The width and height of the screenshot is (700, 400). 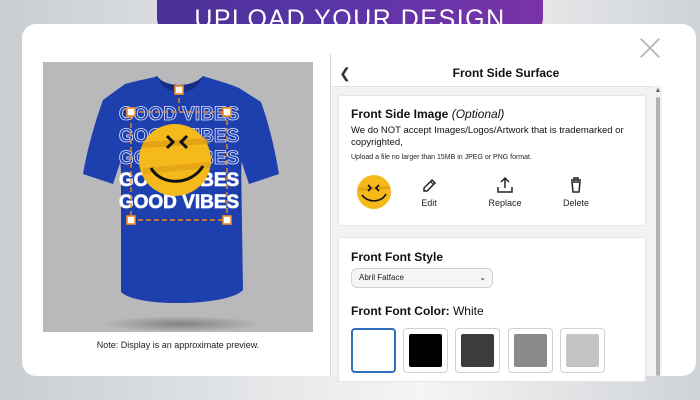 I want to click on edit-label: Edit, so click(x=429, y=203).